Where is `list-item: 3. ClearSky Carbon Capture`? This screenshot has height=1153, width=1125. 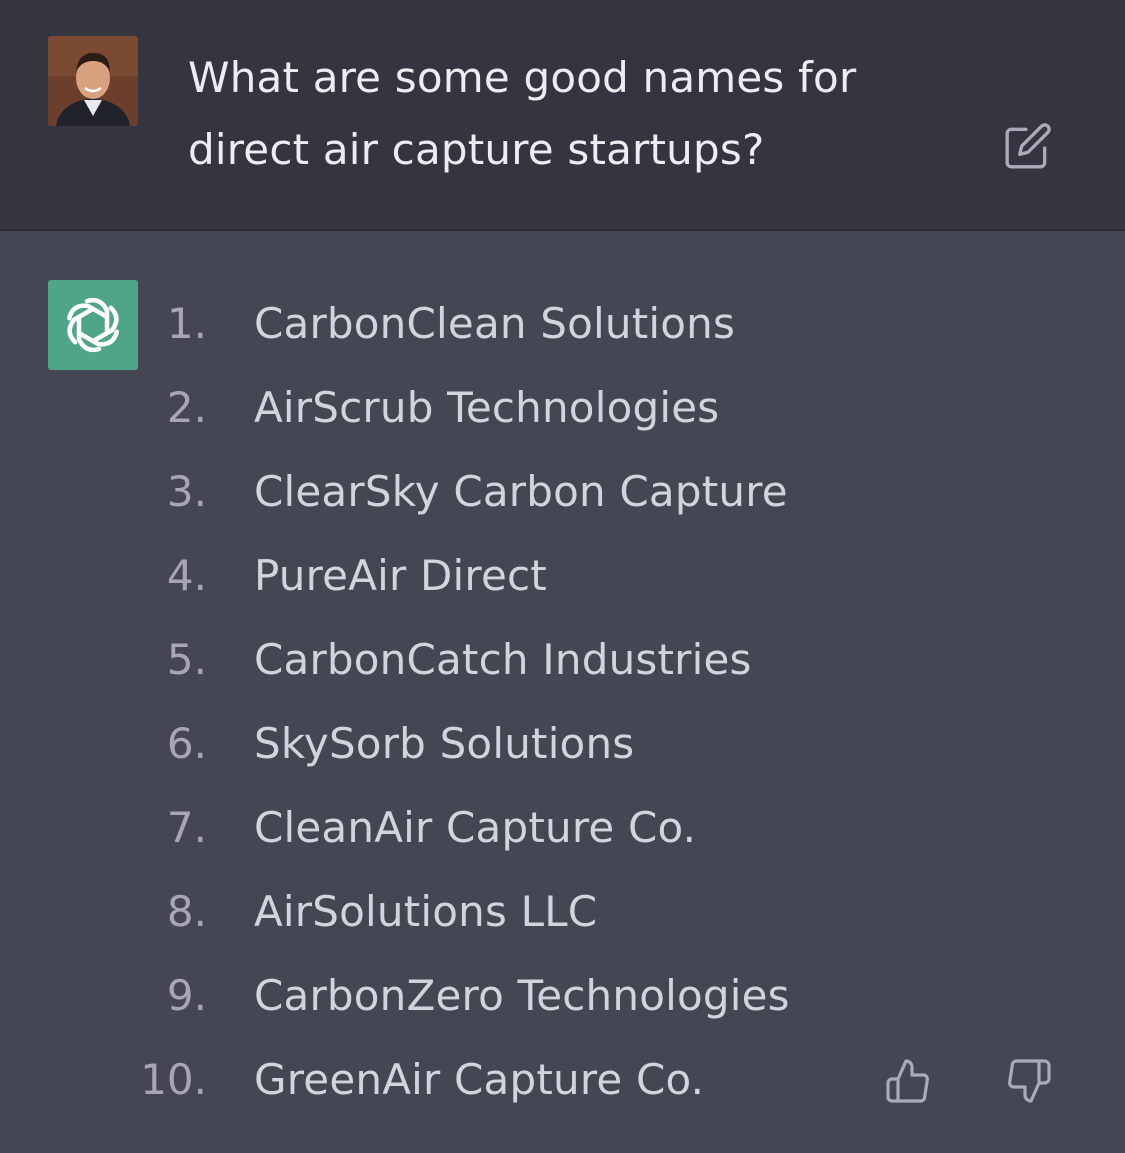
list-item: 3. ClearSky Carbon Capture is located at coordinates (562, 490).